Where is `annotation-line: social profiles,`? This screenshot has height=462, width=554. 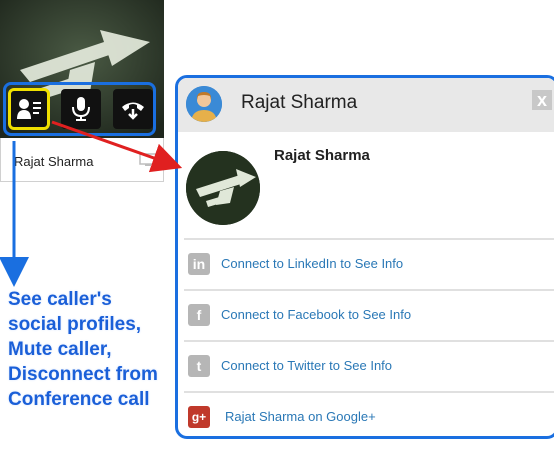
annotation-line: social profiles, is located at coordinates (75, 324).